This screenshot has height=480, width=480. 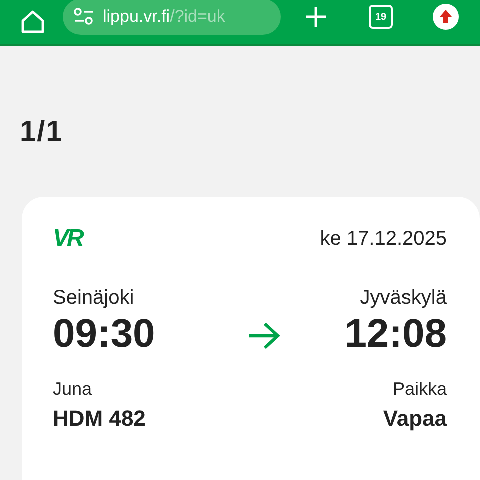 I want to click on ticket-date: ke 17.12.2025, so click(x=383, y=239).